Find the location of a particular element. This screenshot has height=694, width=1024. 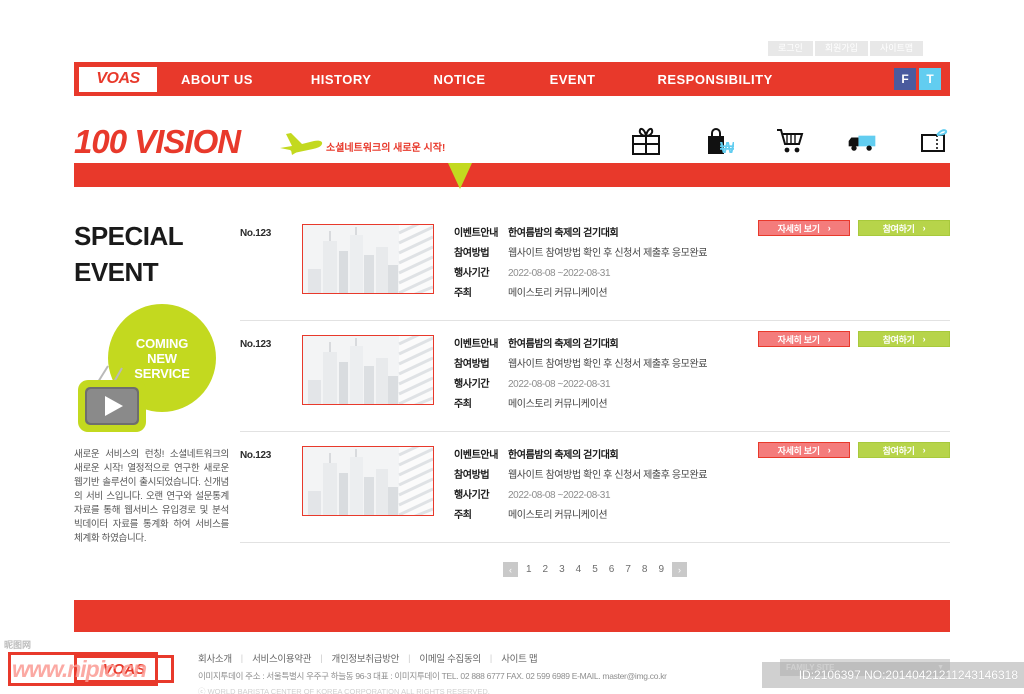

twitter-icon: T is located at coordinates (930, 79).